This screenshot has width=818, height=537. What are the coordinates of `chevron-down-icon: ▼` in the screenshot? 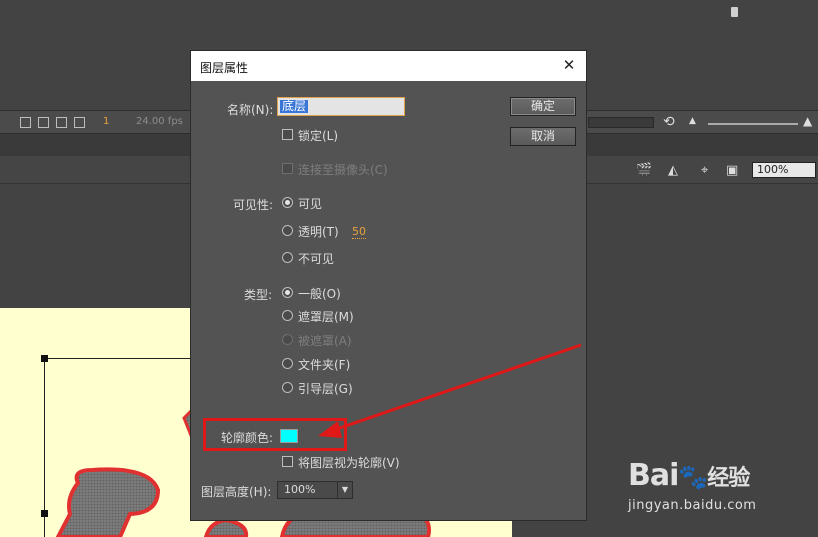 It's located at (344, 490).